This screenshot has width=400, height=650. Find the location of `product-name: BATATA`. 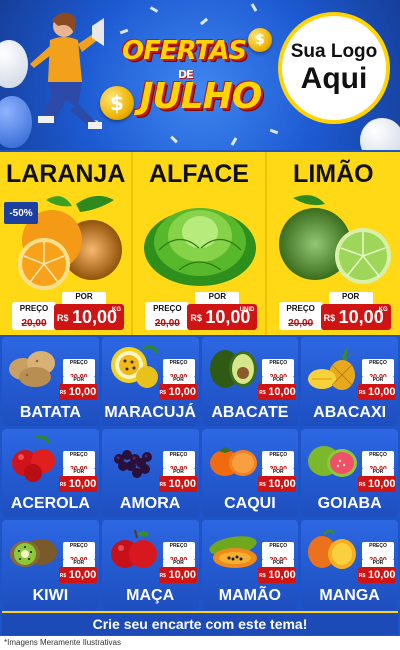

product-name: BATATA is located at coordinates (50, 412).